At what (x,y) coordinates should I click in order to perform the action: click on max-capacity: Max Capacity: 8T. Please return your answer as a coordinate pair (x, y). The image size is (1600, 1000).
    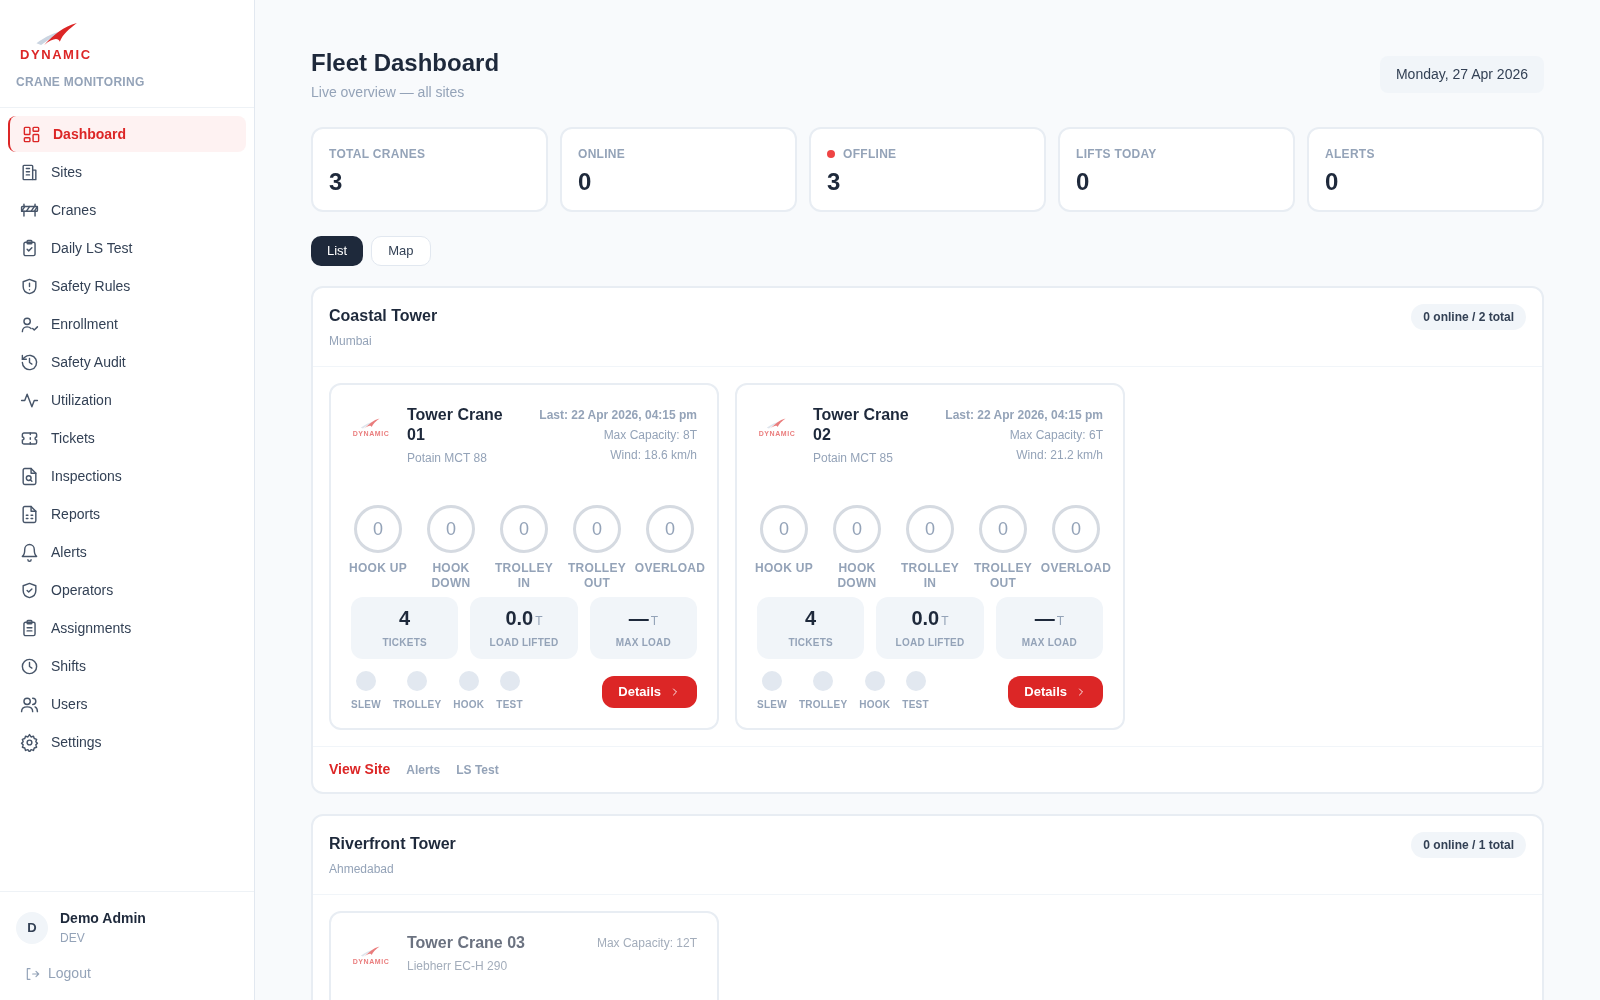
    Looking at the image, I should click on (649, 435).